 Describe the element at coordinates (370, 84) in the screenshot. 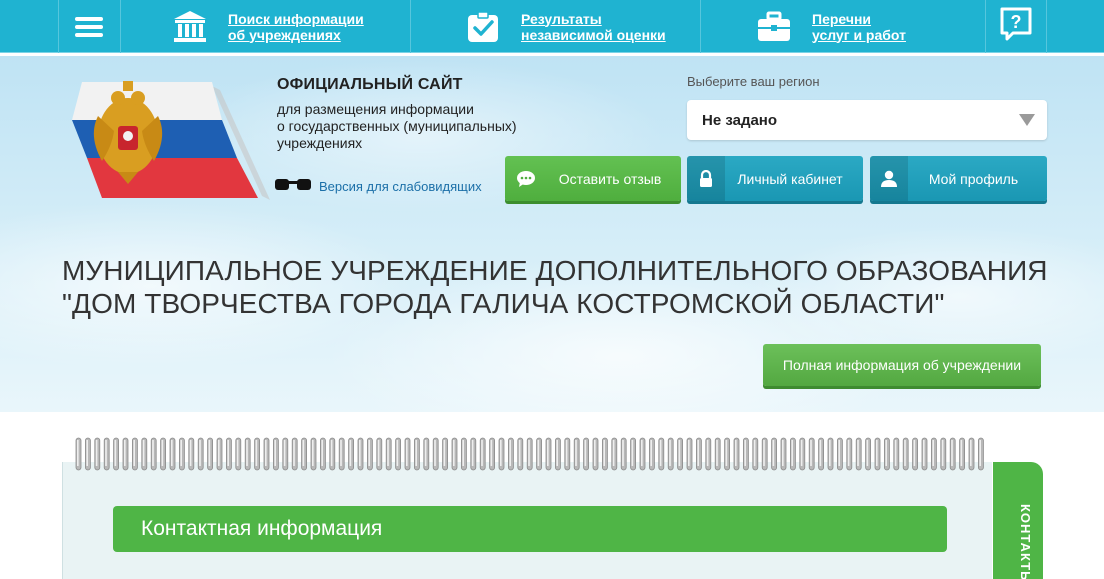

I see `site-title: ОФИЦИАЛЬНЫЙ САЙТ` at that location.